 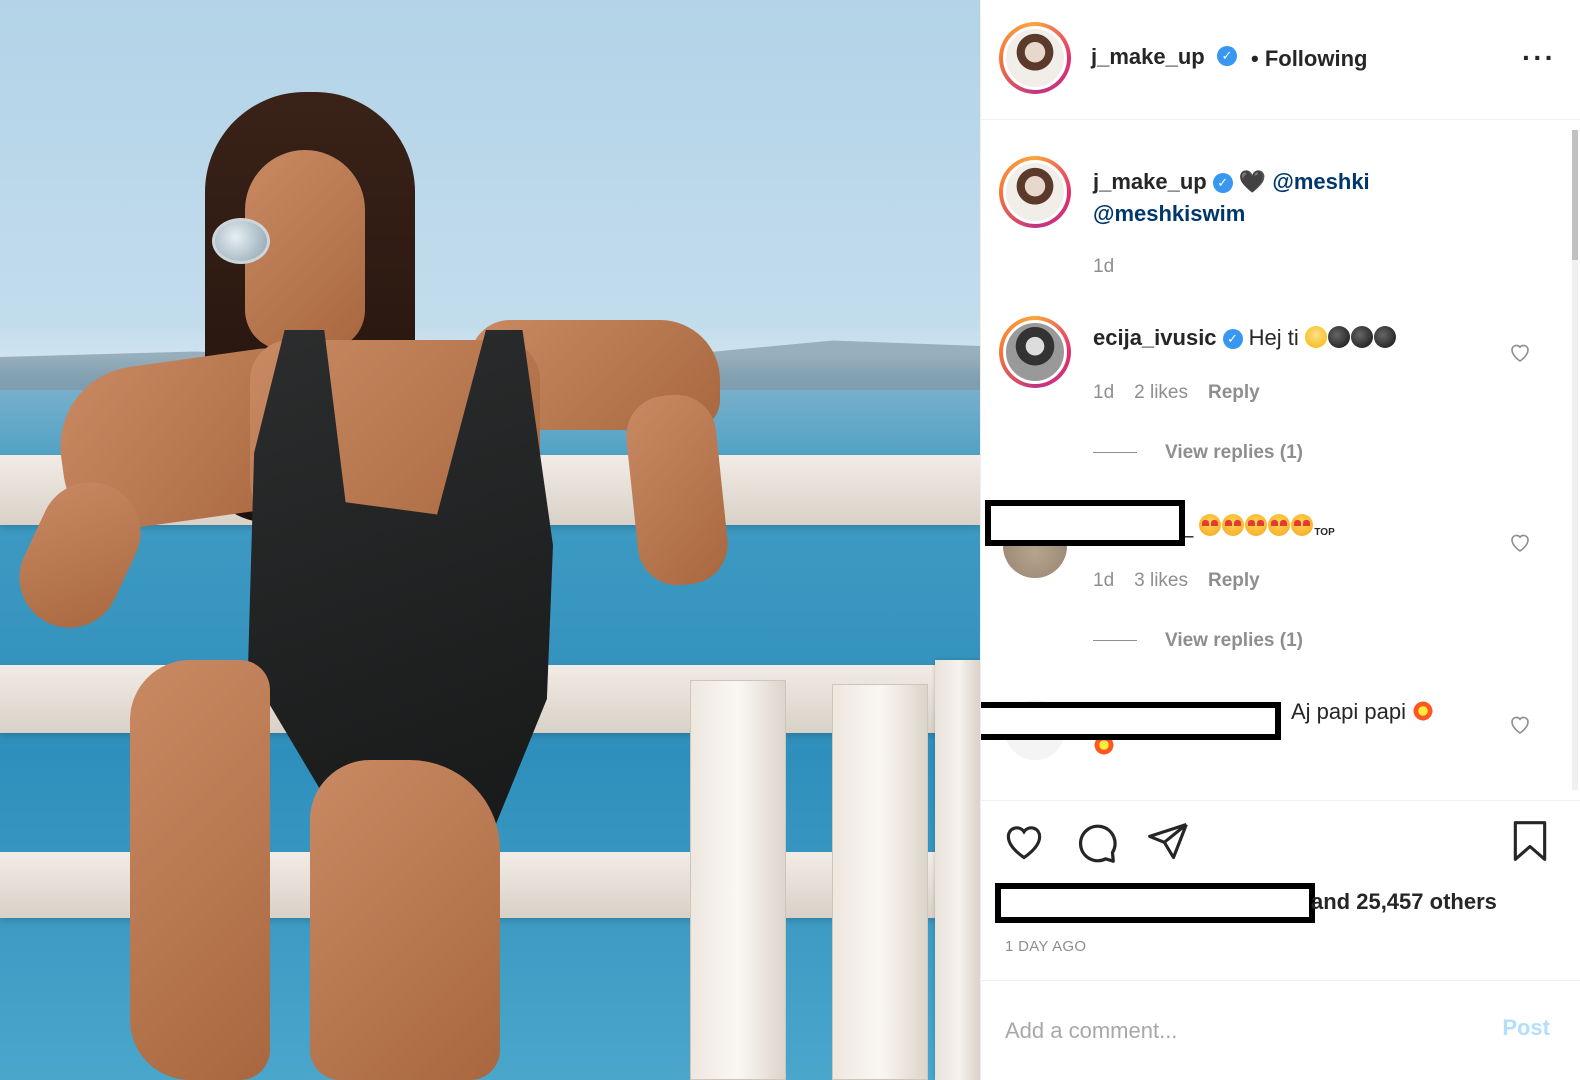 I want to click on comment-meta: 1d 2 likes Reply, so click(x=1186, y=393).